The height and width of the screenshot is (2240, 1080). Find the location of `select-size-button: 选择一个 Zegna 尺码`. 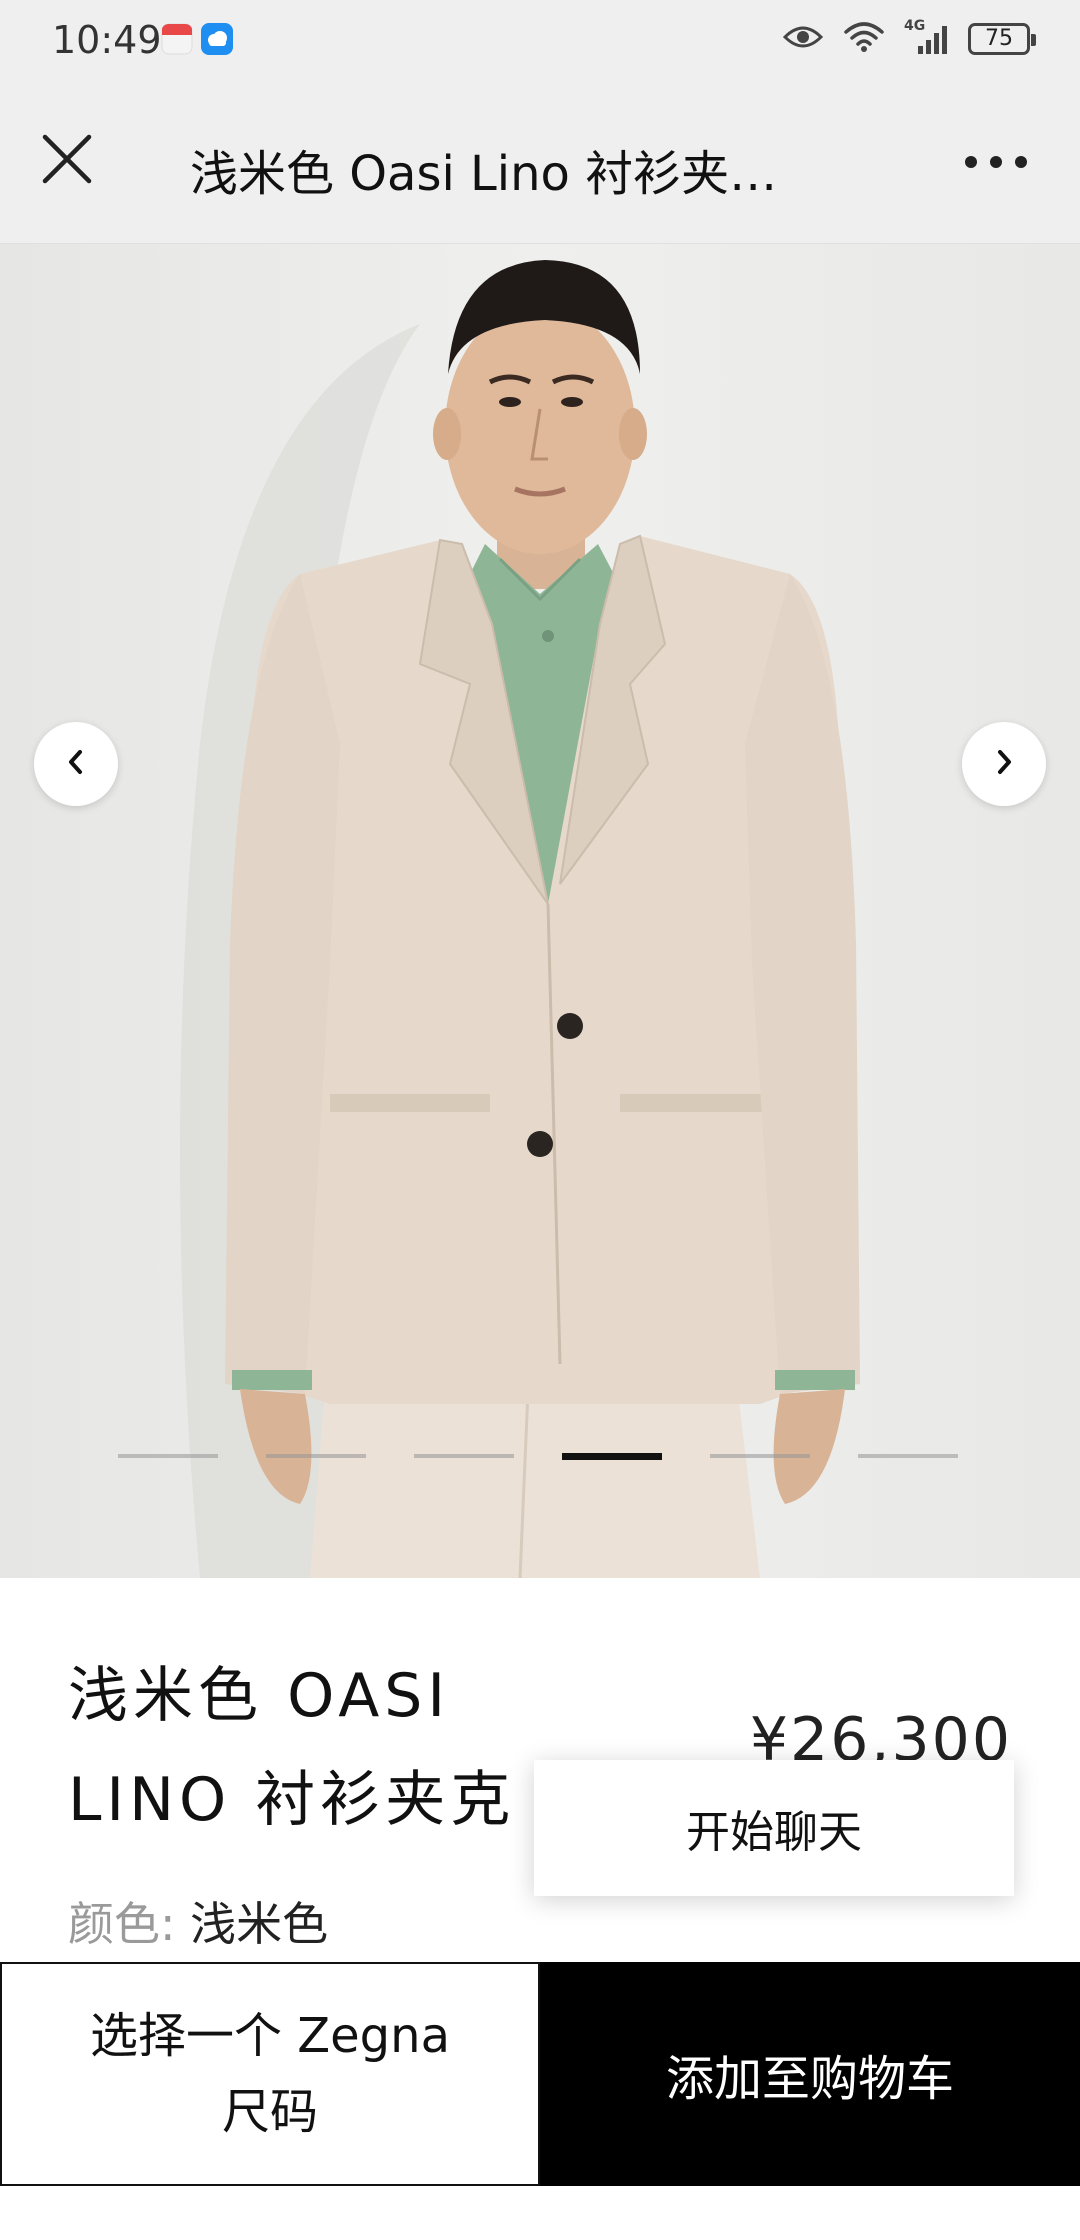

select-size-button: 选择一个 Zegna 尺码 is located at coordinates (270, 2074).